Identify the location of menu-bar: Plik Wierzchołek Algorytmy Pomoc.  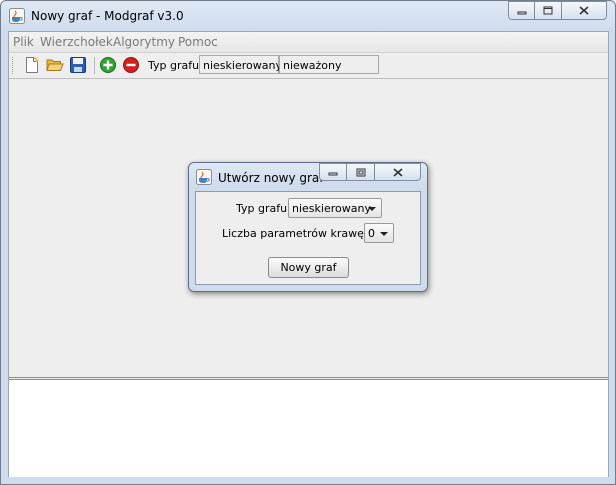
(308, 42).